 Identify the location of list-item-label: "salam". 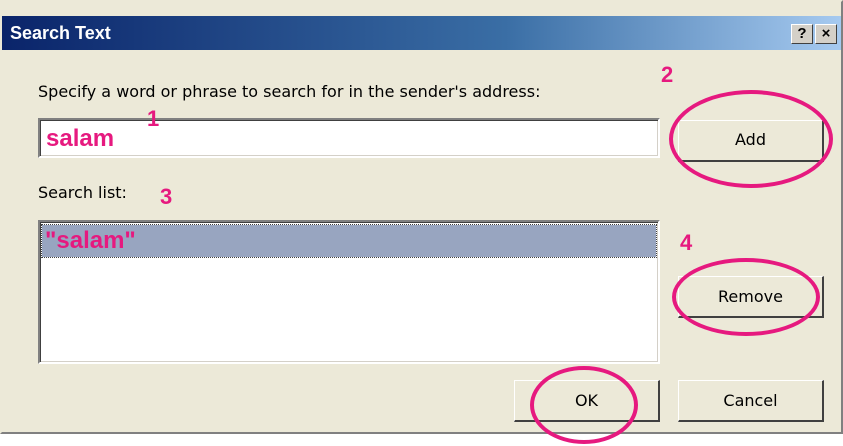
(90, 240).